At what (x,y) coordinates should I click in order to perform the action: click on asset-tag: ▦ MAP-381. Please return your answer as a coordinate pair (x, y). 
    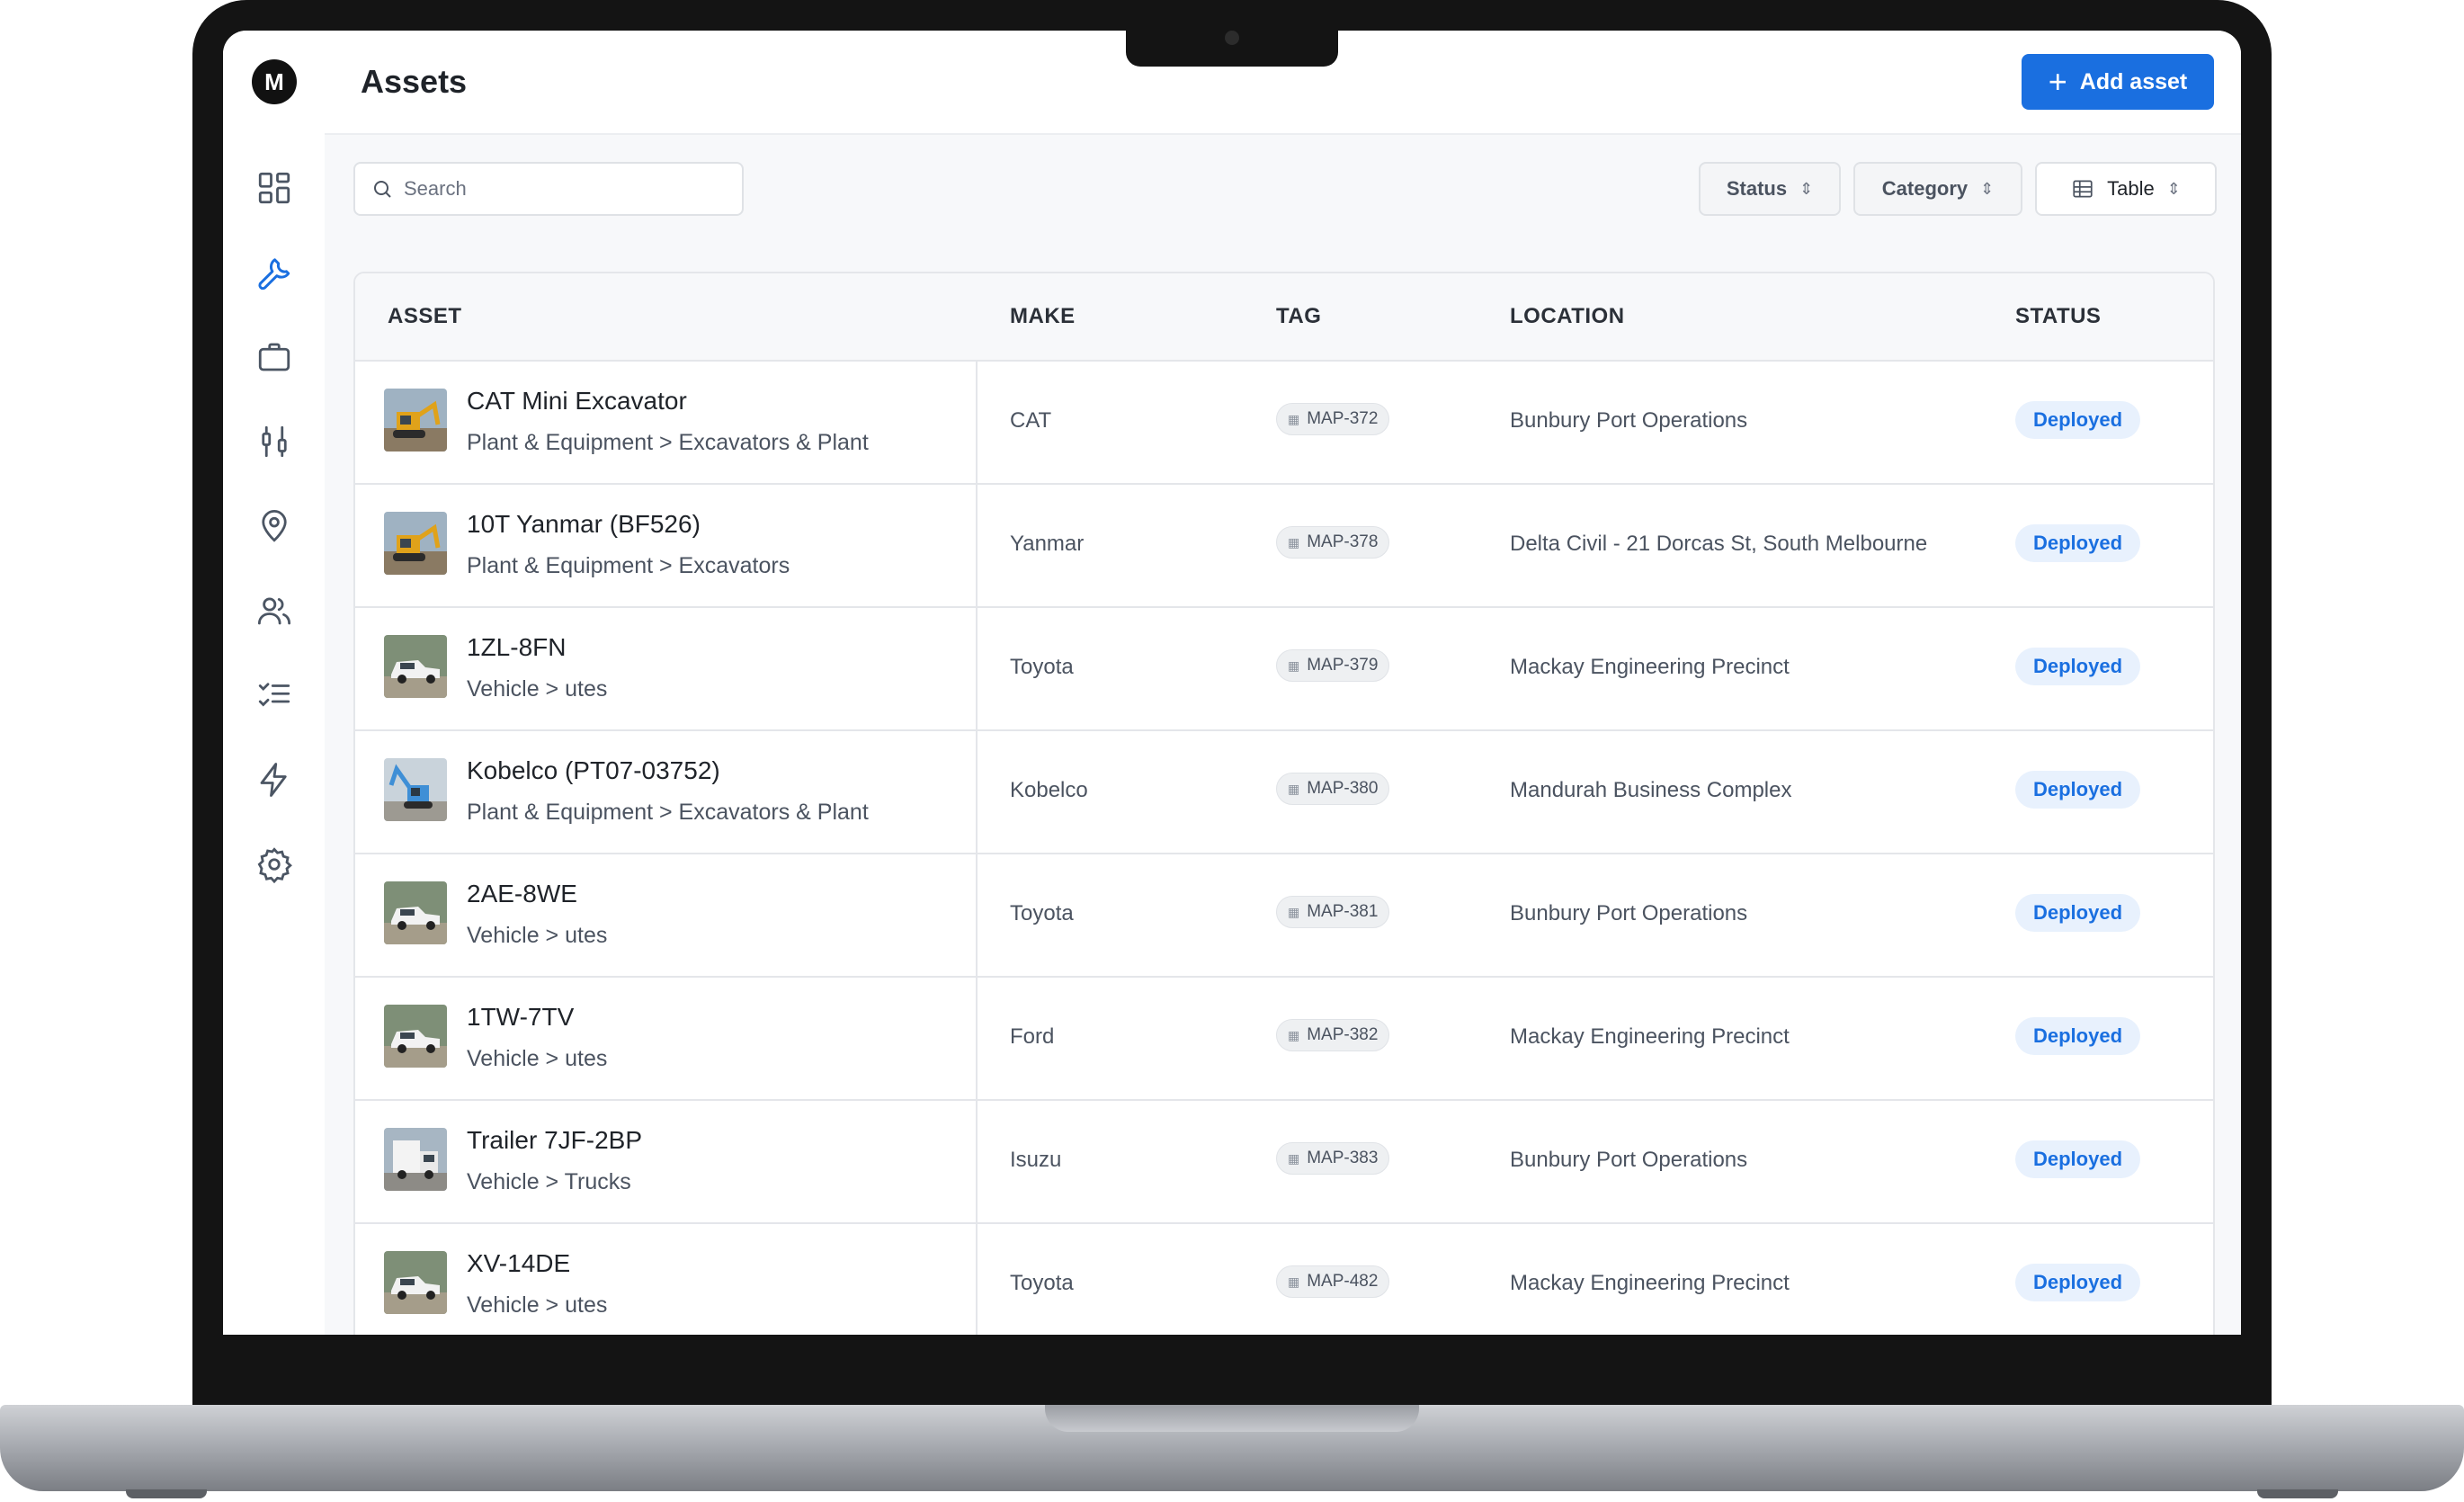
    Looking at the image, I should click on (1333, 912).